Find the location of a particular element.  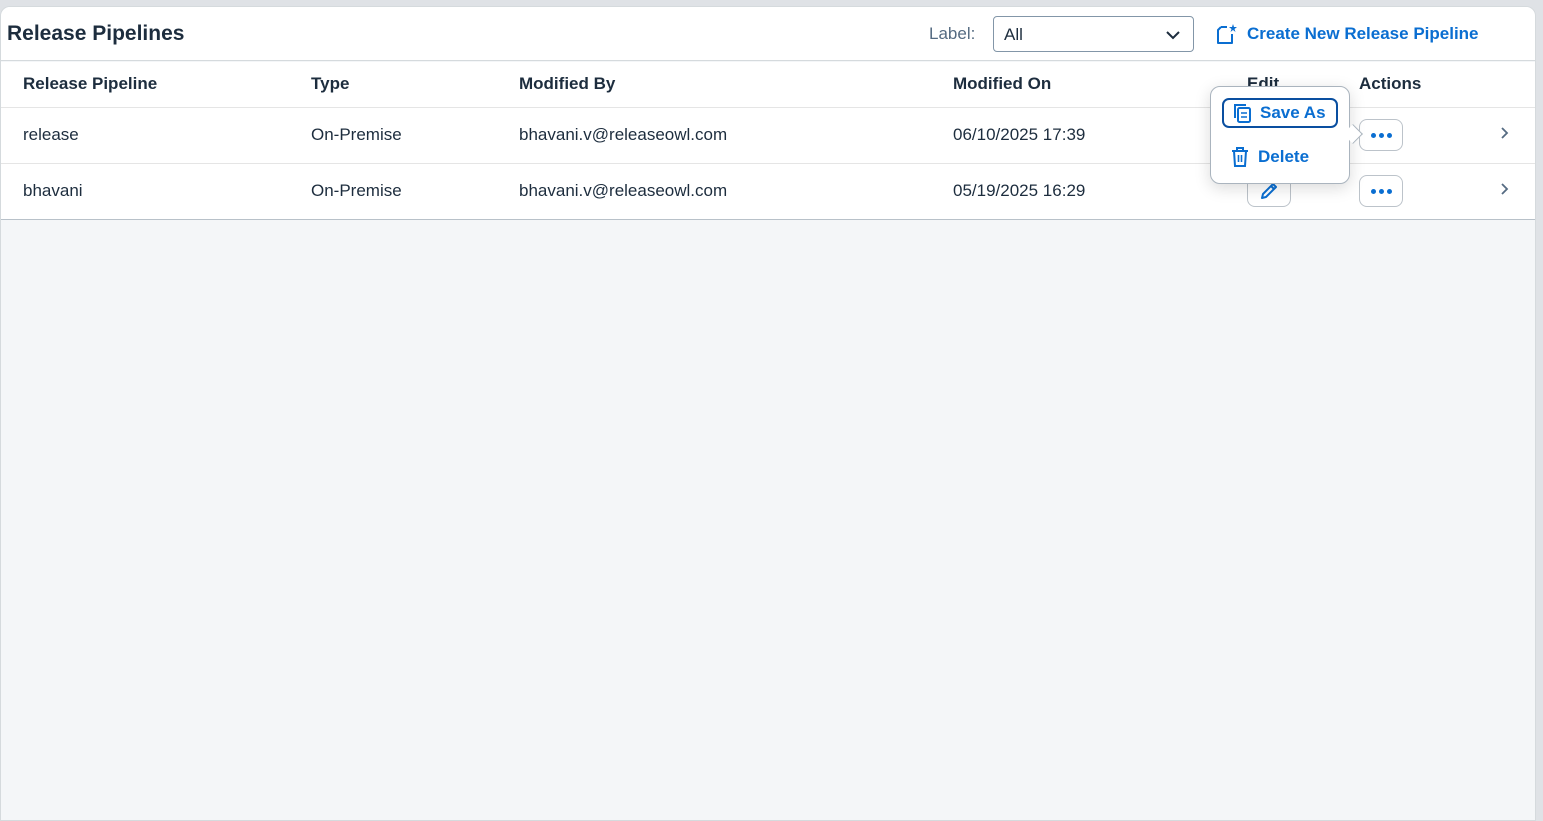

column-header-release-pipeline: Release Pipeline is located at coordinates (156, 85).